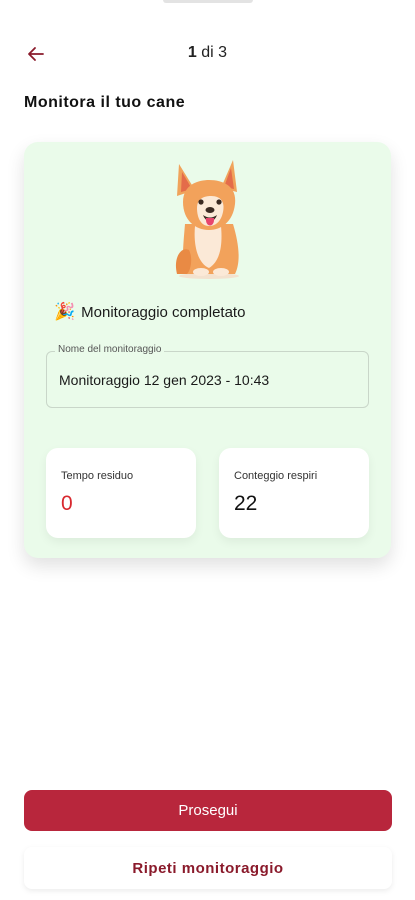 This screenshot has width=415, height=900. Describe the element at coordinates (246, 503) in the screenshot. I see `breath-count-value: 22` at that location.